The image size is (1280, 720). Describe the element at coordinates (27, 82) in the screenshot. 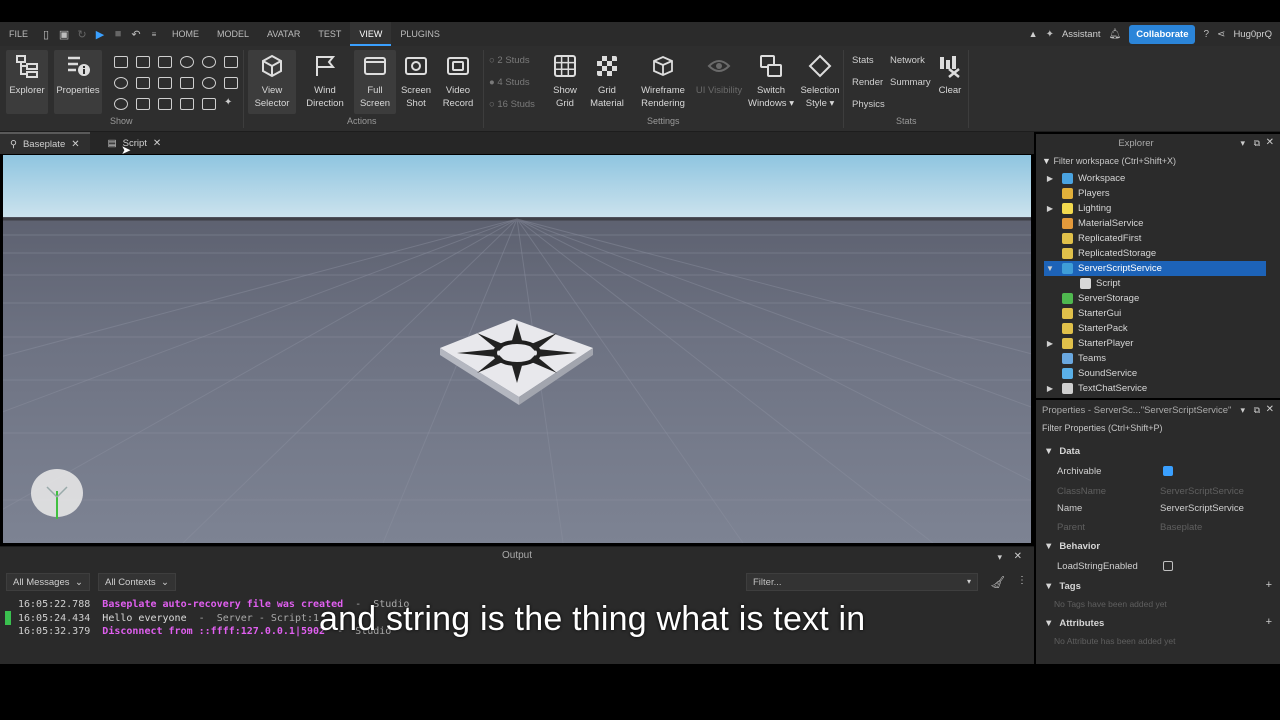

I see `explorer-button: Explorer` at that location.